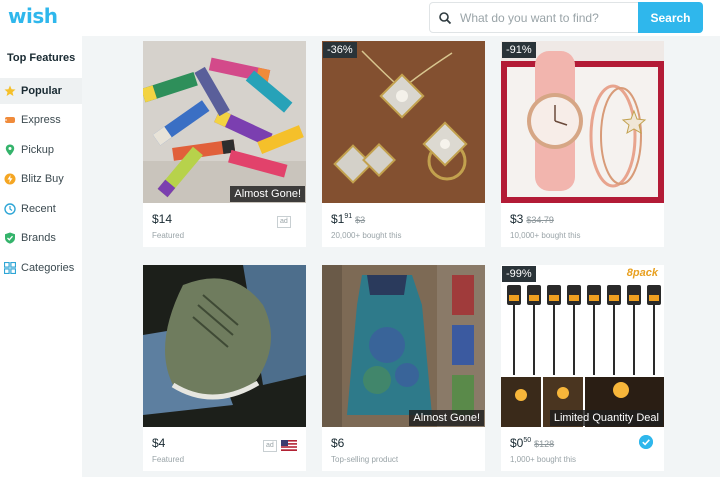 This screenshot has width=720, height=477. Describe the element at coordinates (48, 268) in the screenshot. I see `sidebar-item-label: Categories` at that location.